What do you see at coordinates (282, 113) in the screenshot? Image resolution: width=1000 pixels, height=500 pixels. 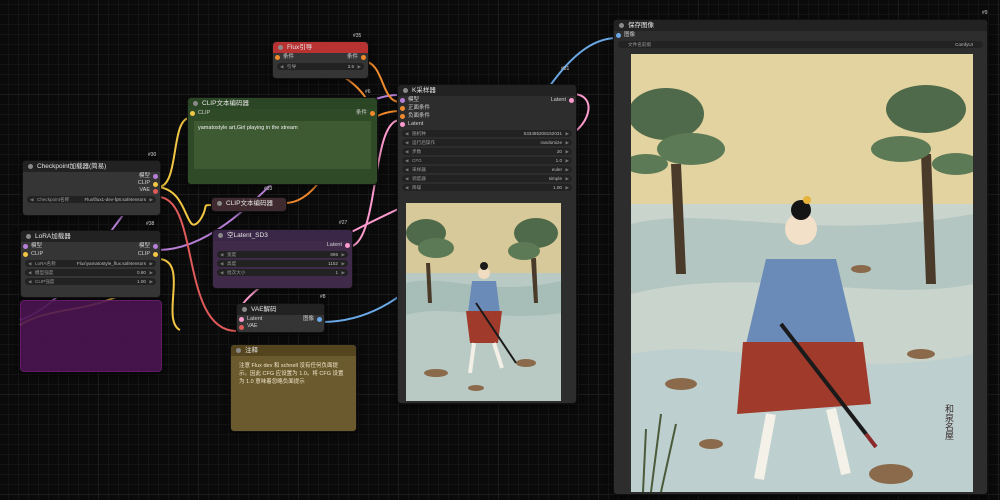 I see `io-row: CLIP 条件` at bounding box center [282, 113].